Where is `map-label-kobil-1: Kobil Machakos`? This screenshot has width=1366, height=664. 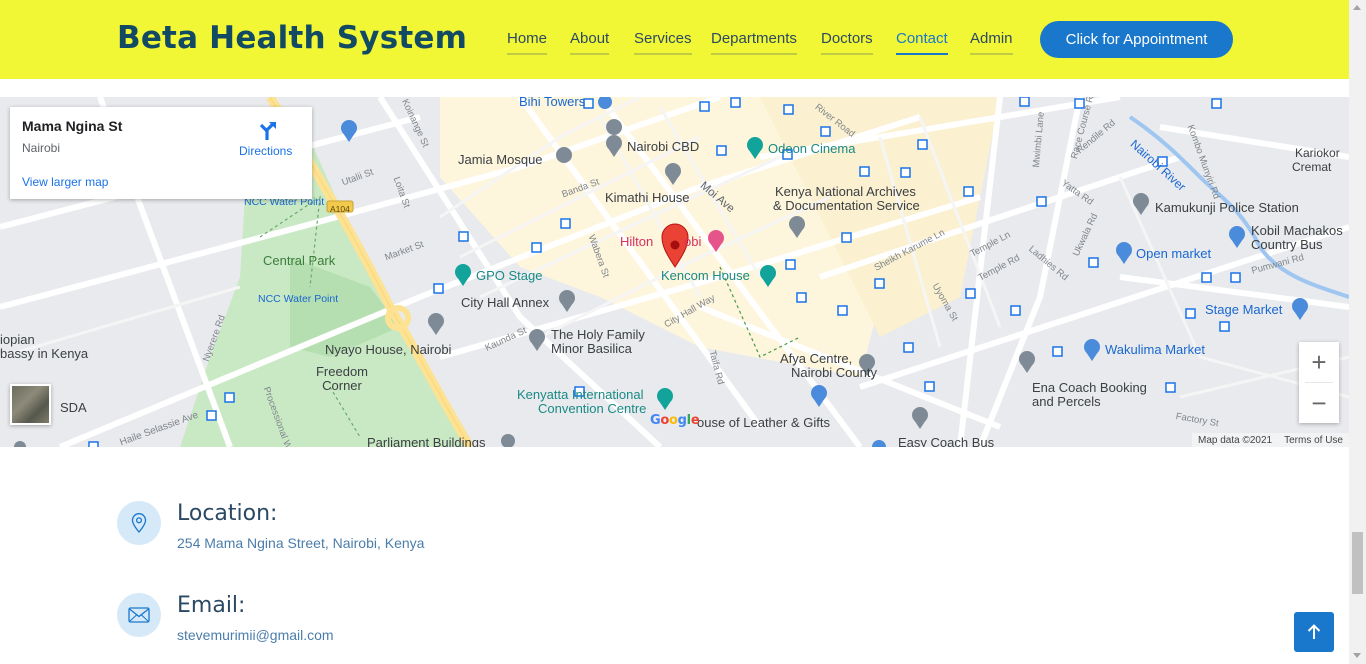
map-label-kobil-1: Kobil Machakos is located at coordinates (1297, 230).